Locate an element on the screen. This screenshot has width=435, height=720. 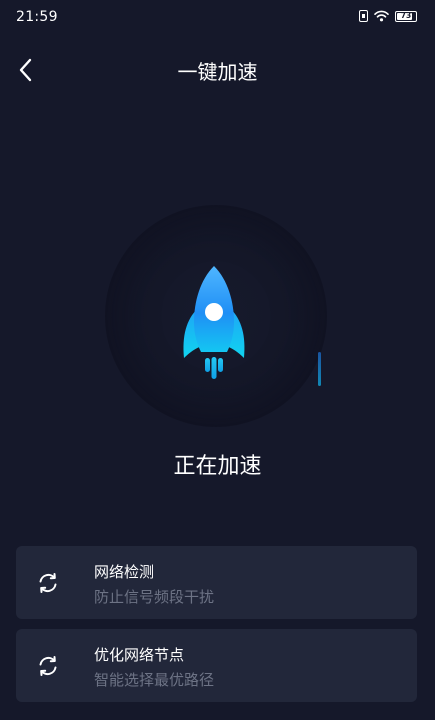
status-icons: 73 is located at coordinates (388, 16).